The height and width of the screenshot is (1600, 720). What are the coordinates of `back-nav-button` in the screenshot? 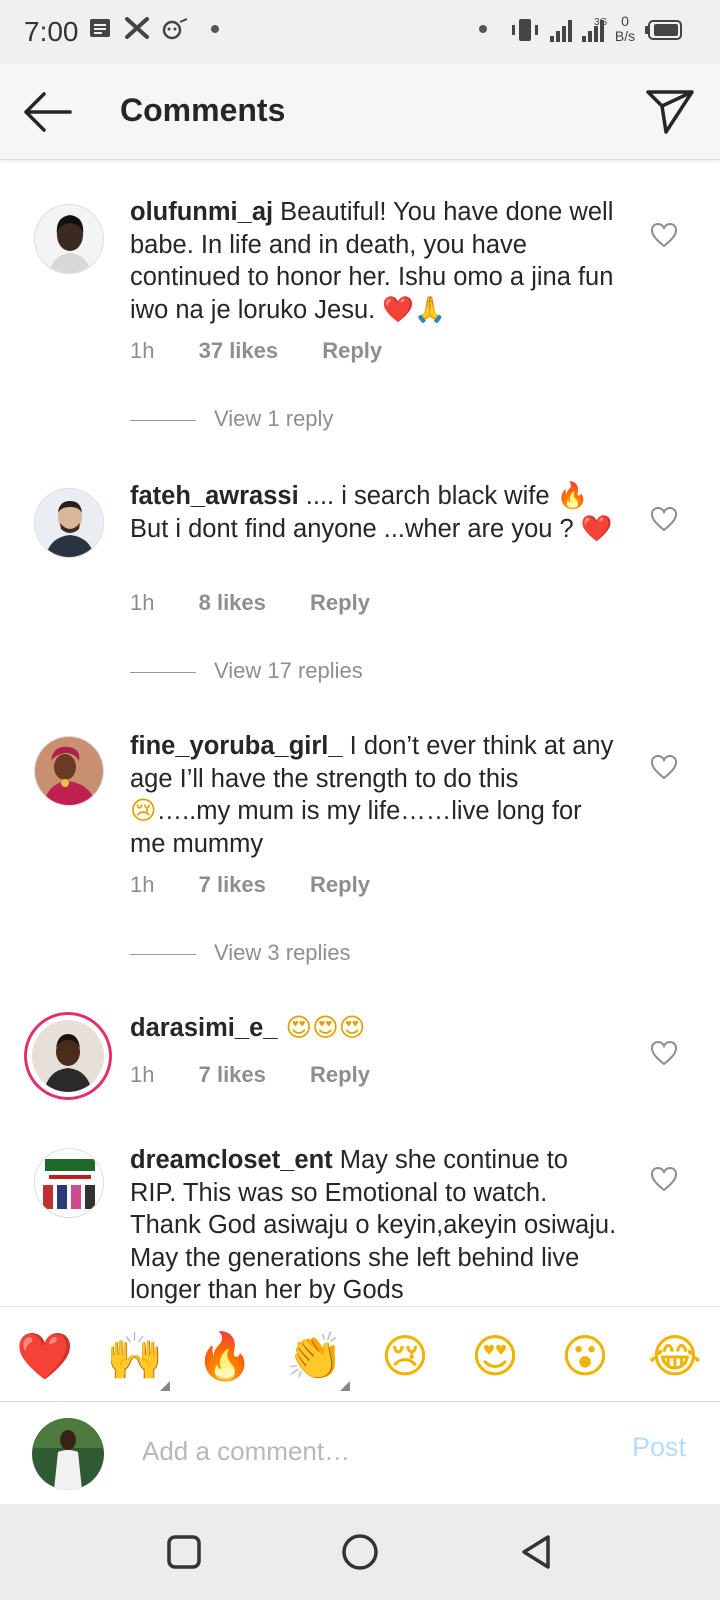 It's located at (536, 1552).